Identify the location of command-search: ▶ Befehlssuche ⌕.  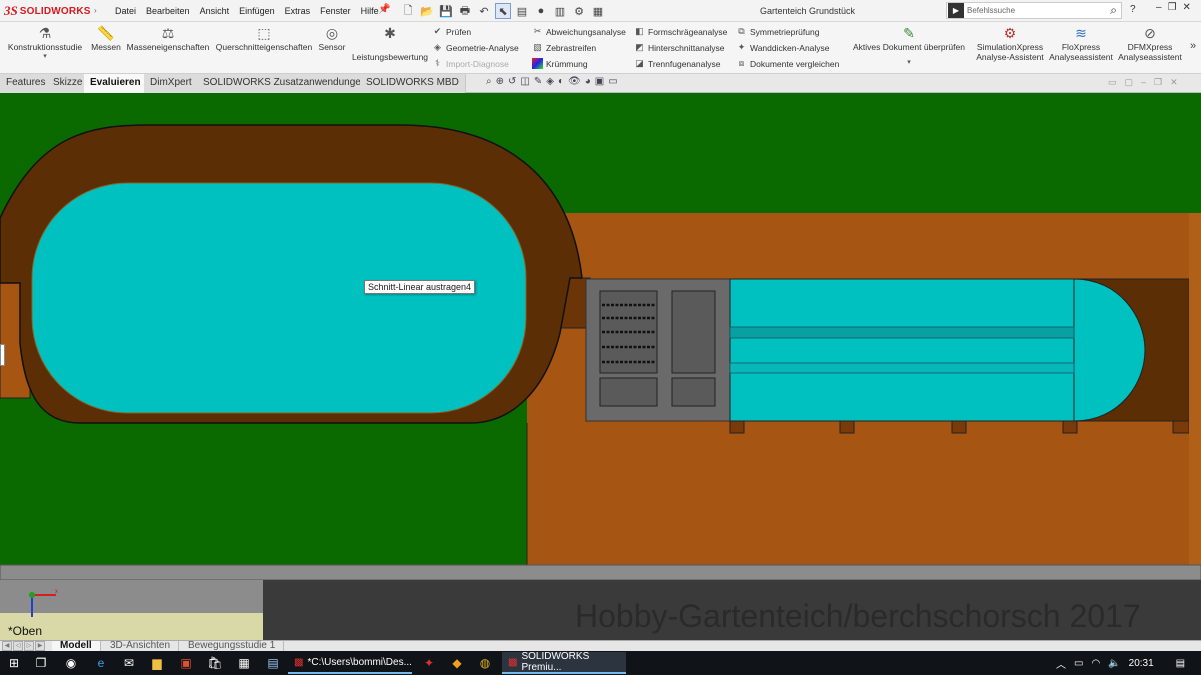
(1034, 10).